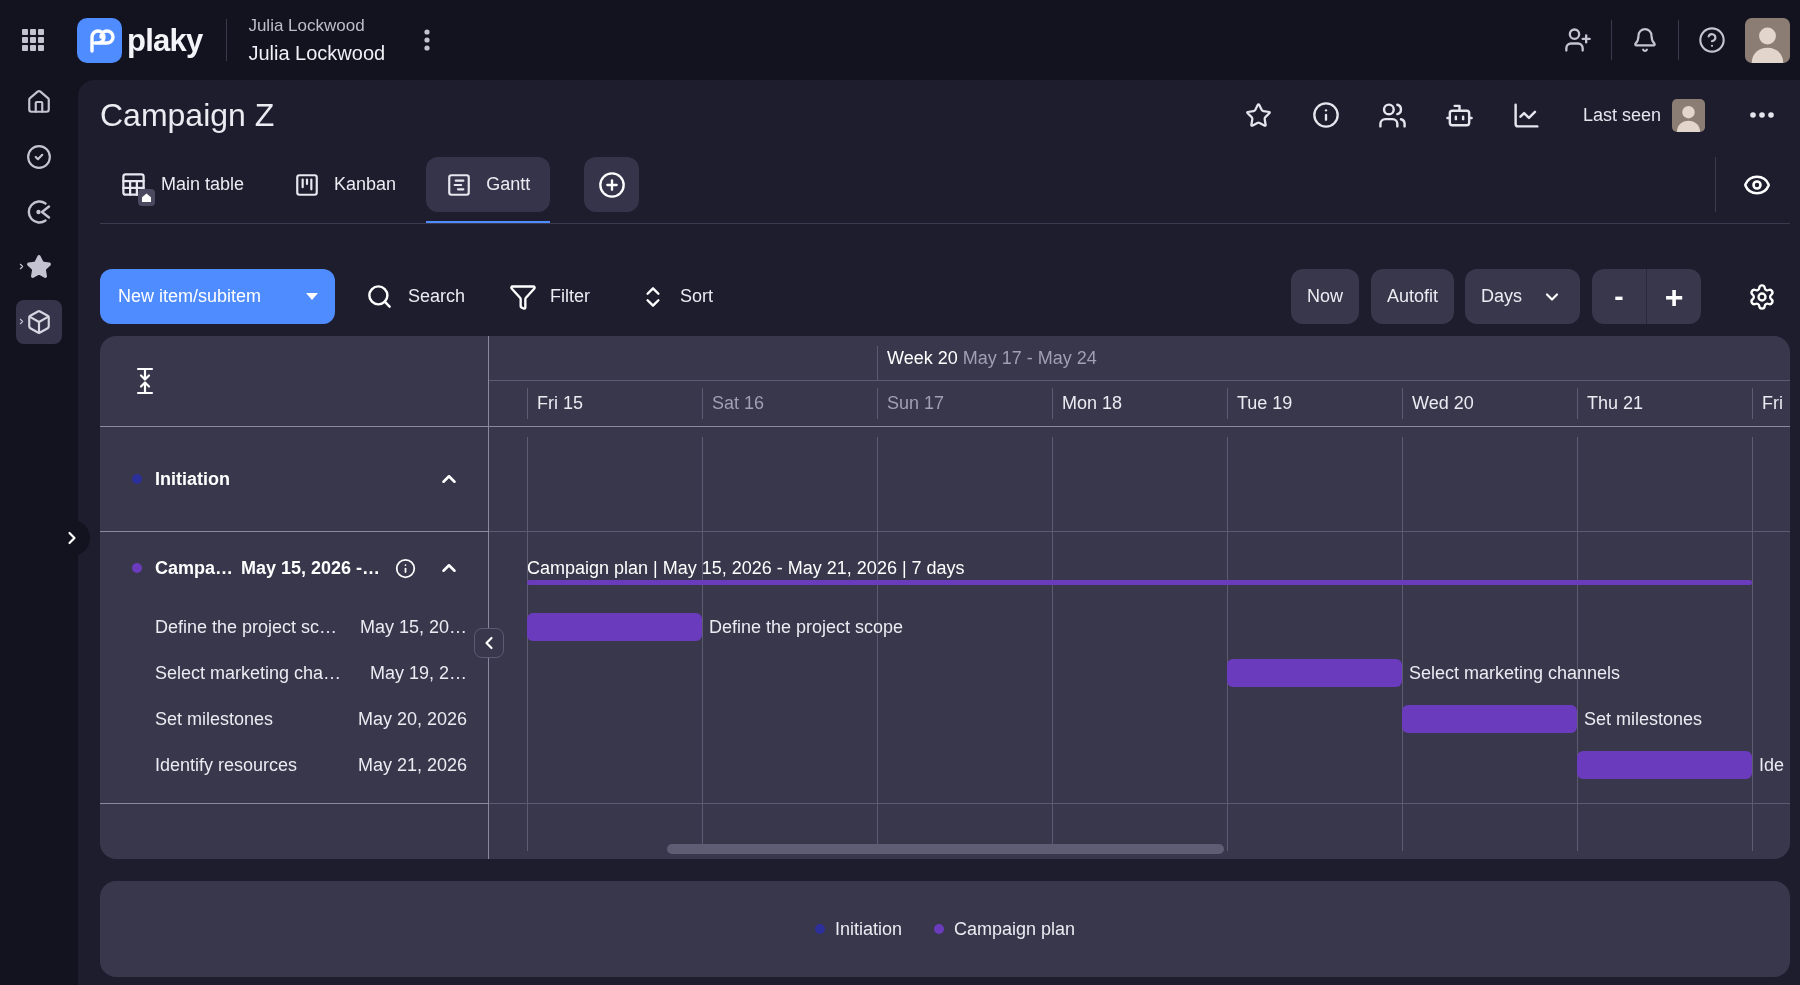  I want to click on time-scale-dropdown: Days, so click(1522, 296).